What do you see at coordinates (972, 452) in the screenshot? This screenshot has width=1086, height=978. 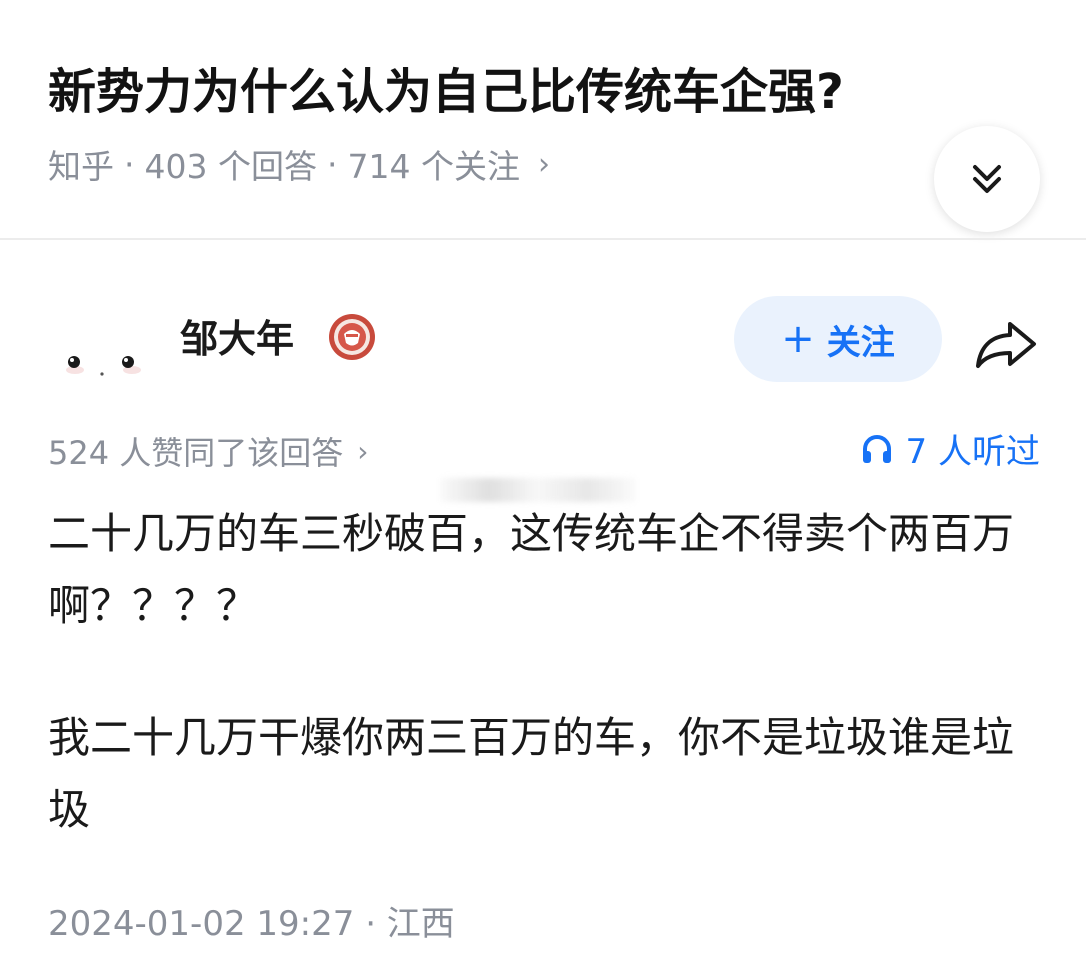 I see `listen-text: 7 人听过` at bounding box center [972, 452].